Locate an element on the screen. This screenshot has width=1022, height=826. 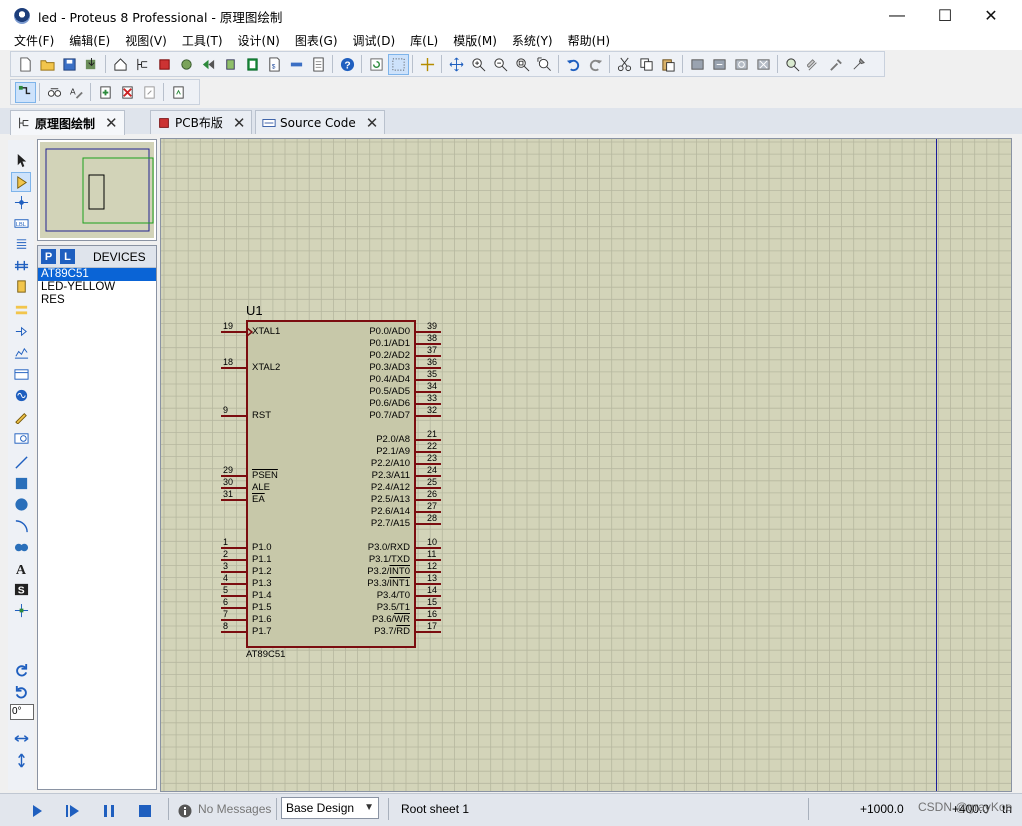
menu-tools: 工具(T) is located at coordinates (202, 41).